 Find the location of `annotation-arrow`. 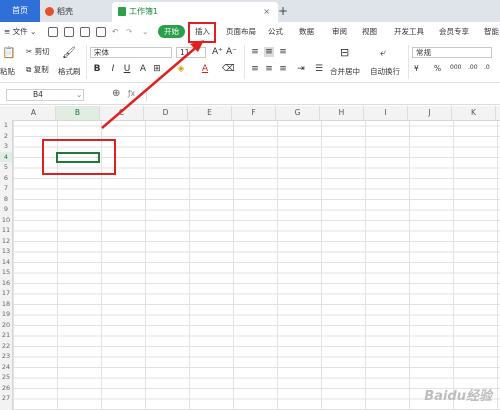

annotation-arrow is located at coordinates (152, 84).